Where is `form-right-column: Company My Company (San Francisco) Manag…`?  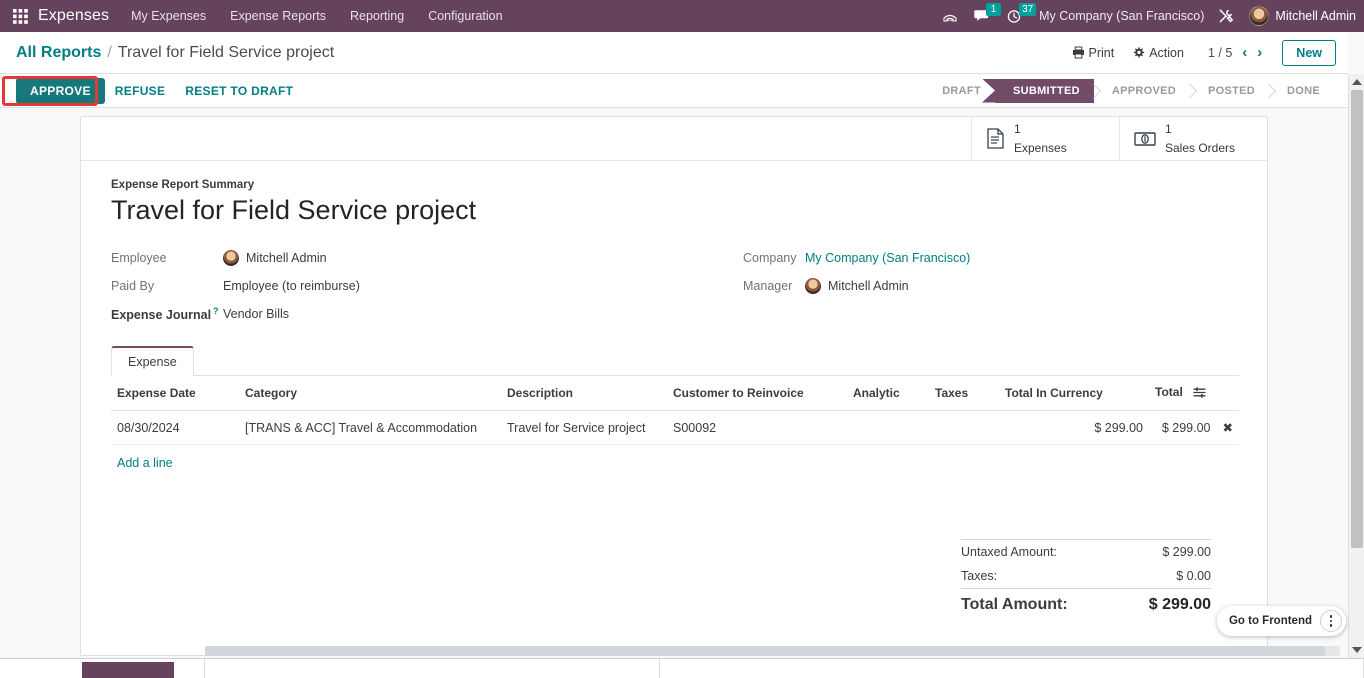 form-right-column: Company My Company (San Francisco) Manag… is located at coordinates (957, 286).